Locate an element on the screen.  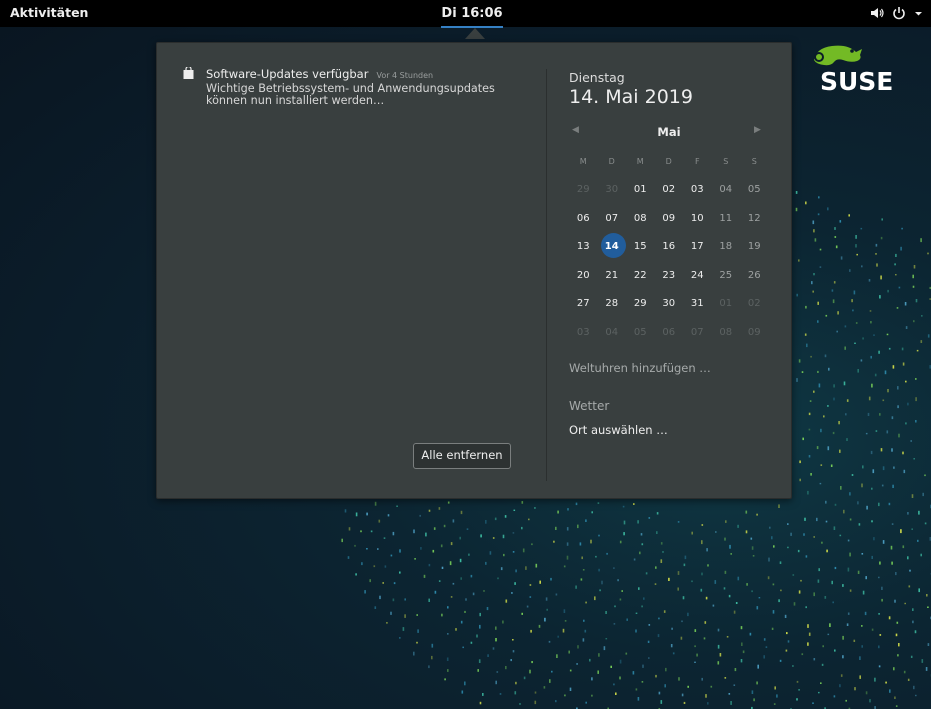
calendar-date: 14. Mai 2019 is located at coordinates (631, 97).